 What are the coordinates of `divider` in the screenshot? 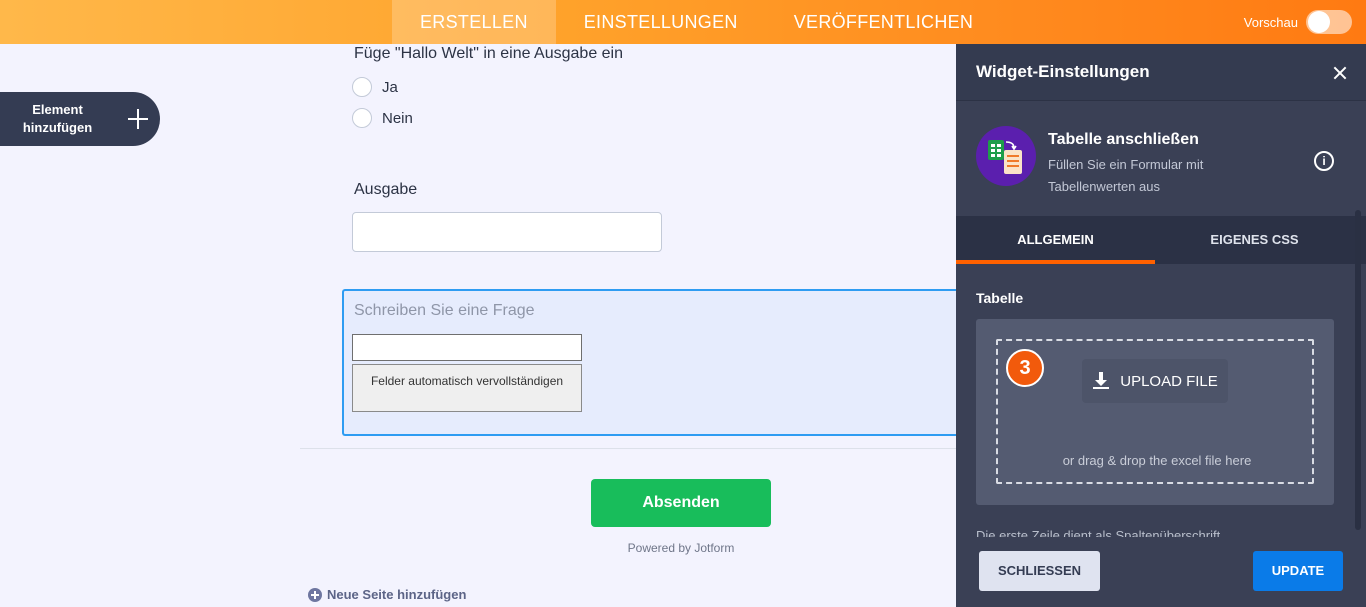 It's located at (628, 448).